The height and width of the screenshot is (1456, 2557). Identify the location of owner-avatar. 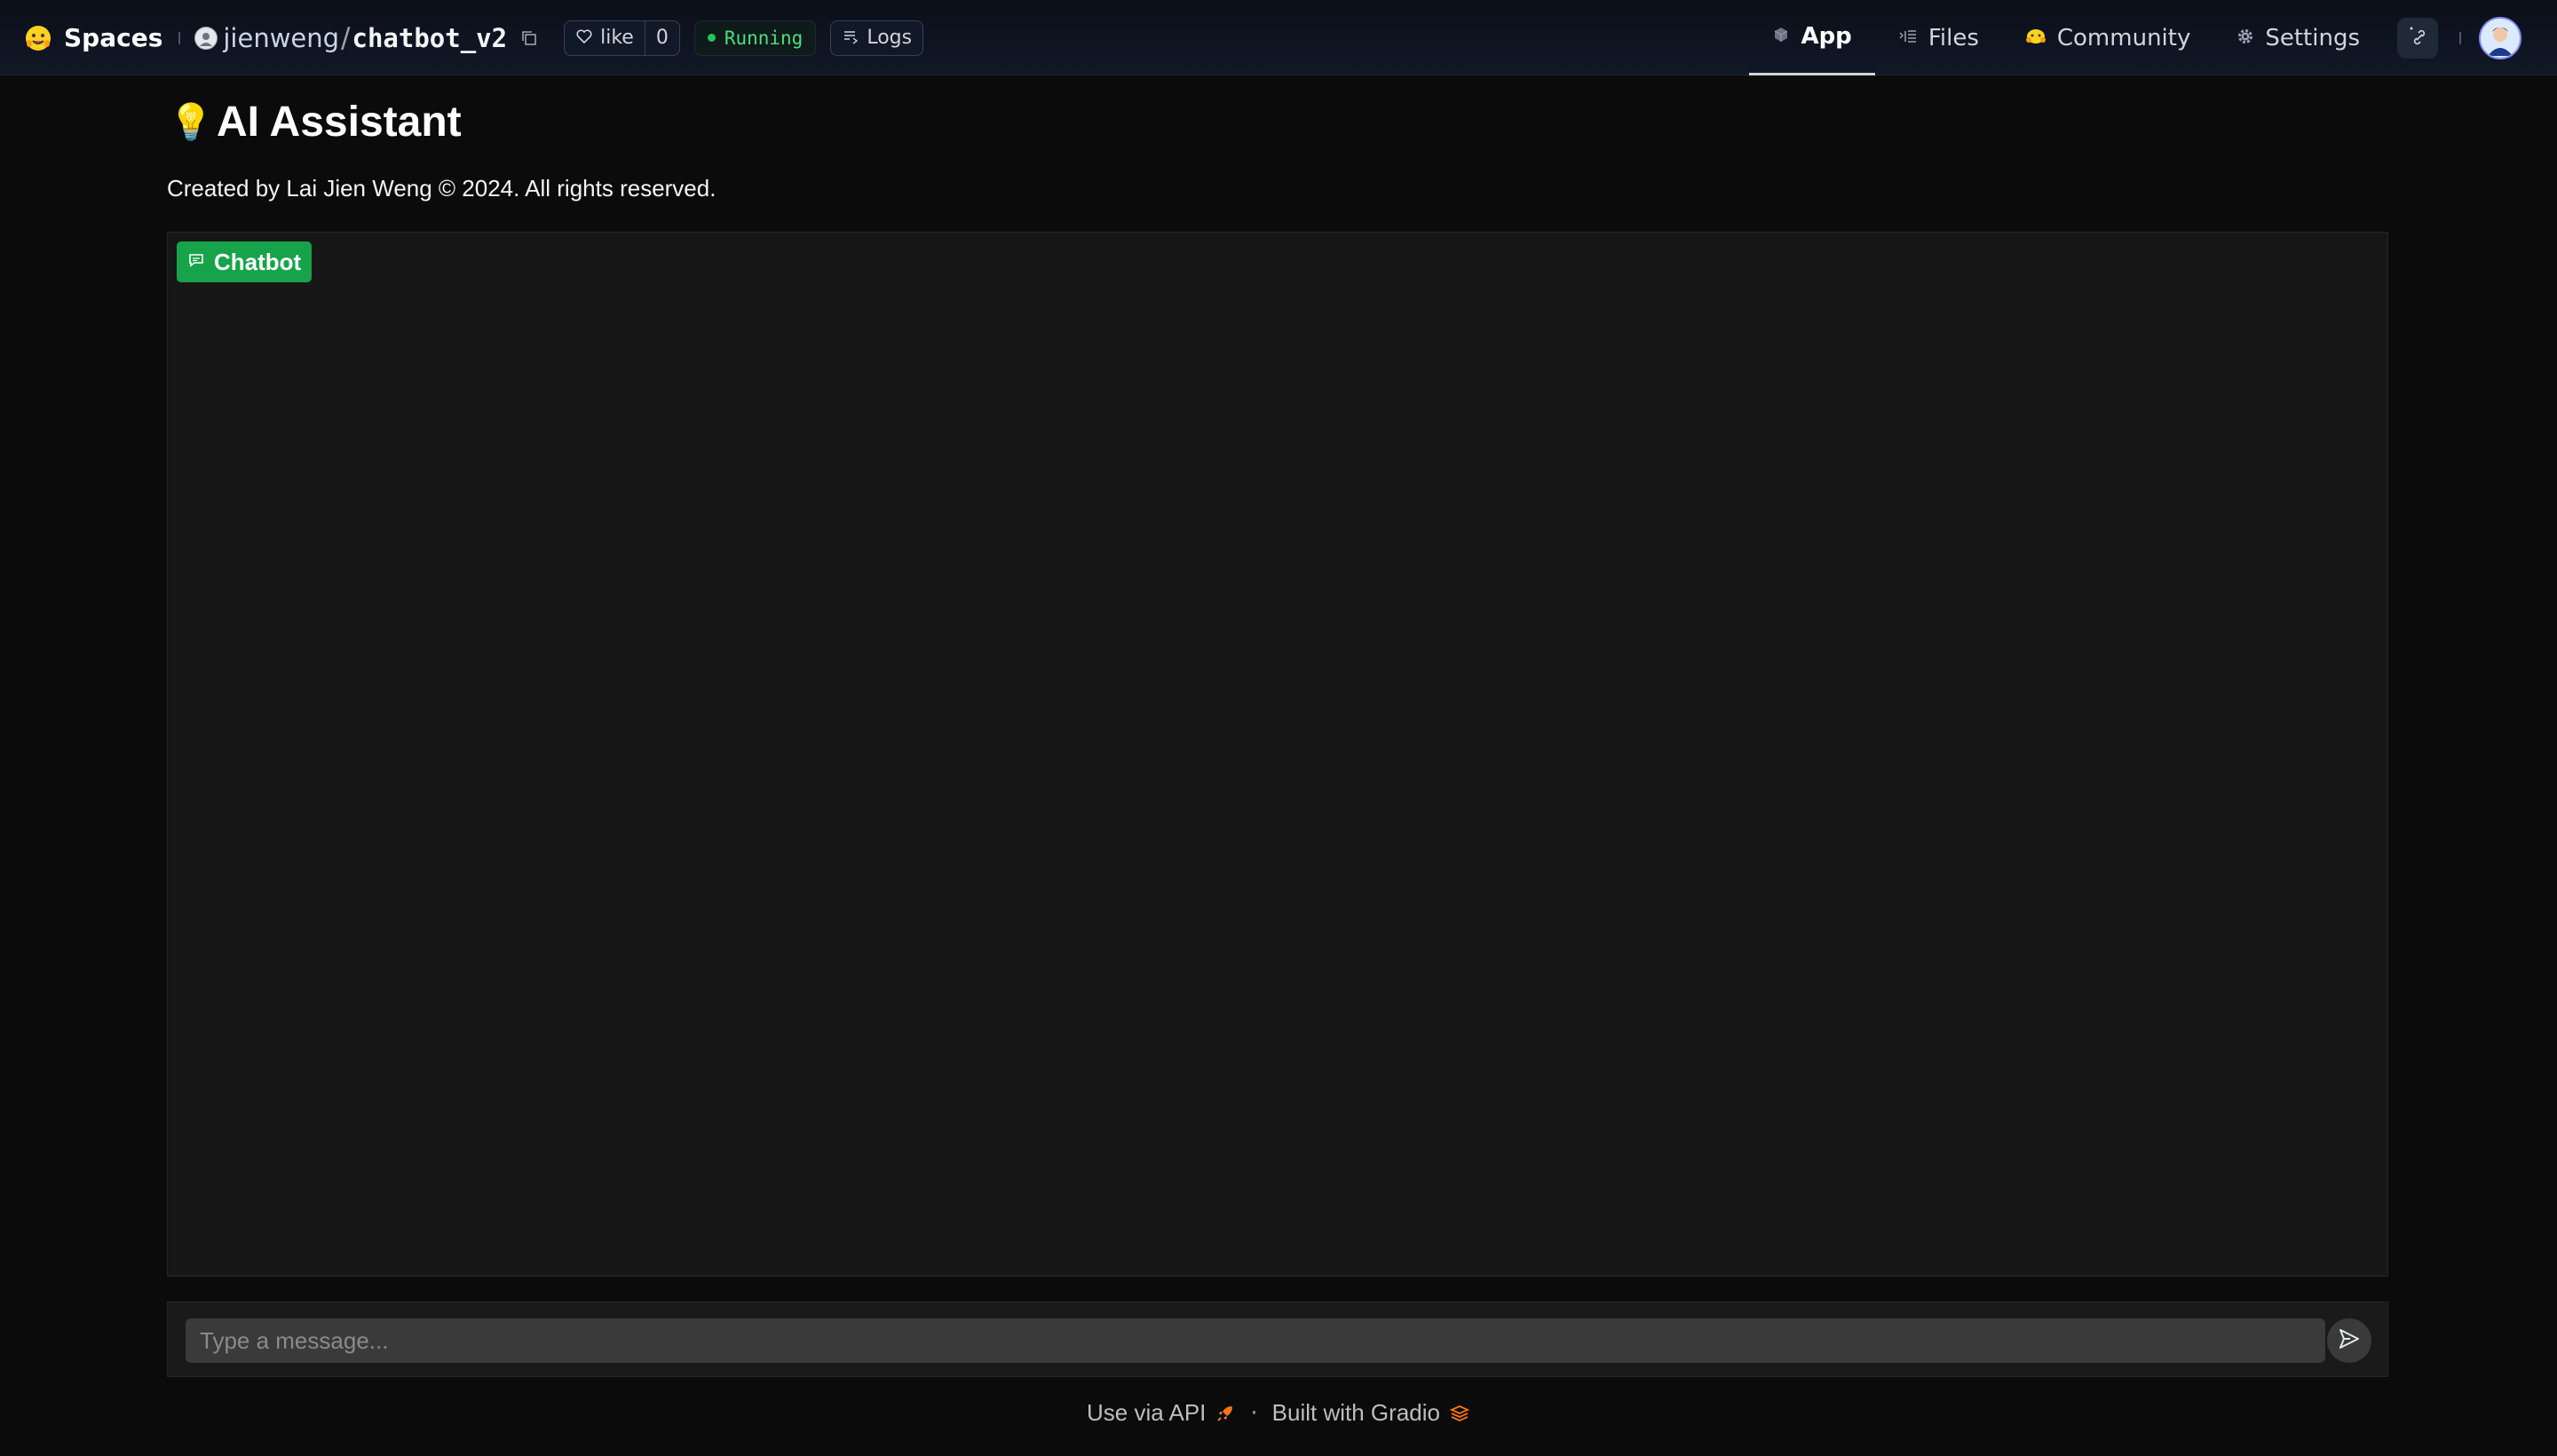
(206, 38).